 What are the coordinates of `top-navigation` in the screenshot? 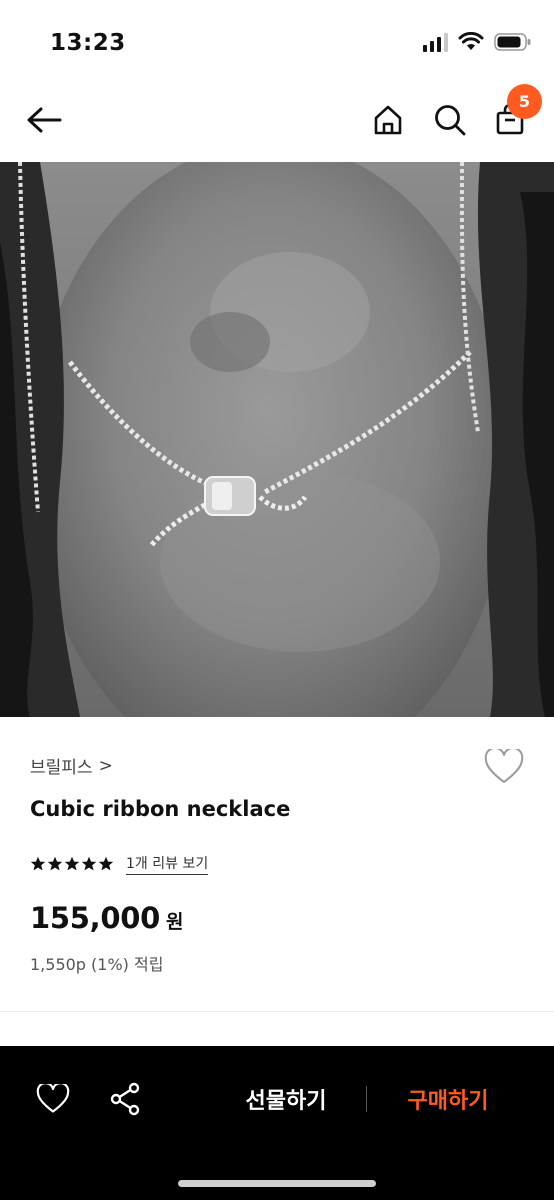 It's located at (277, 121).